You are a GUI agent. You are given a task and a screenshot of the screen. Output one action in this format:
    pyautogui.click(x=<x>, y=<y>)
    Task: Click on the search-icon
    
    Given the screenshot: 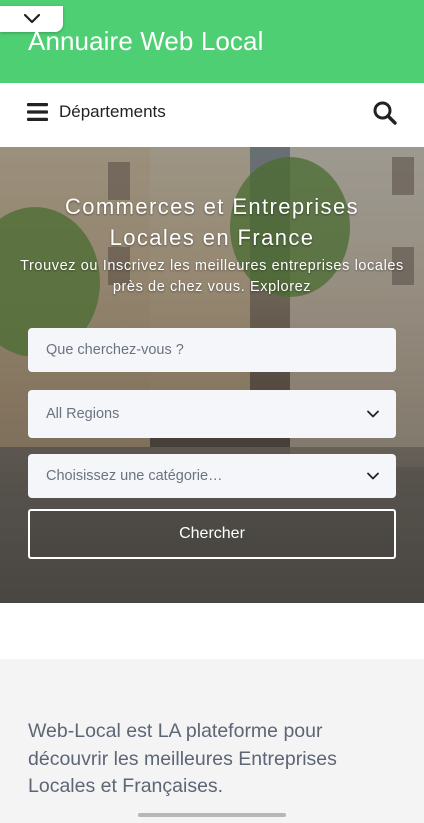 What is the action you would take?
    pyautogui.click(x=385, y=113)
    